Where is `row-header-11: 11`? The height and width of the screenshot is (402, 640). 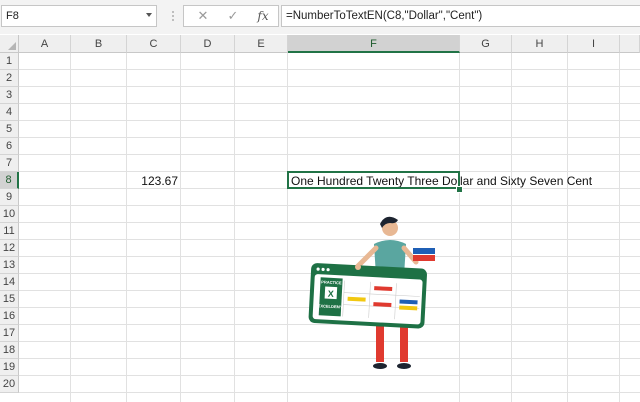 row-header-11: 11 is located at coordinates (9, 231).